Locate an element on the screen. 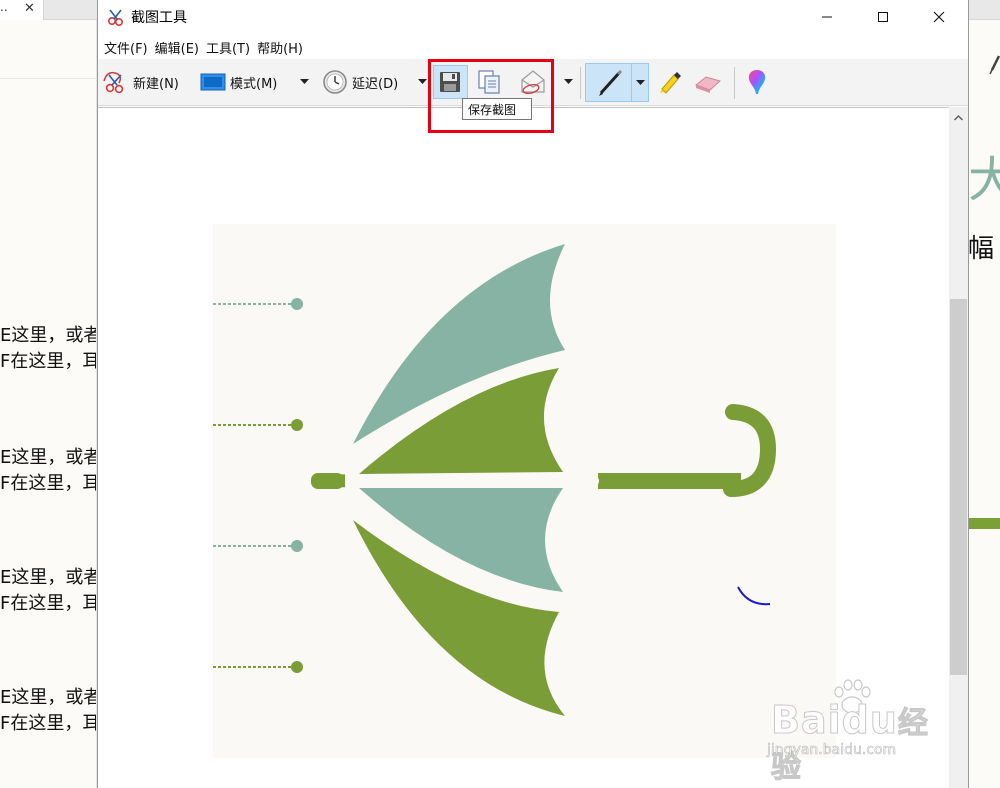  new-snip-button: 新建(N) is located at coordinates (140, 82).